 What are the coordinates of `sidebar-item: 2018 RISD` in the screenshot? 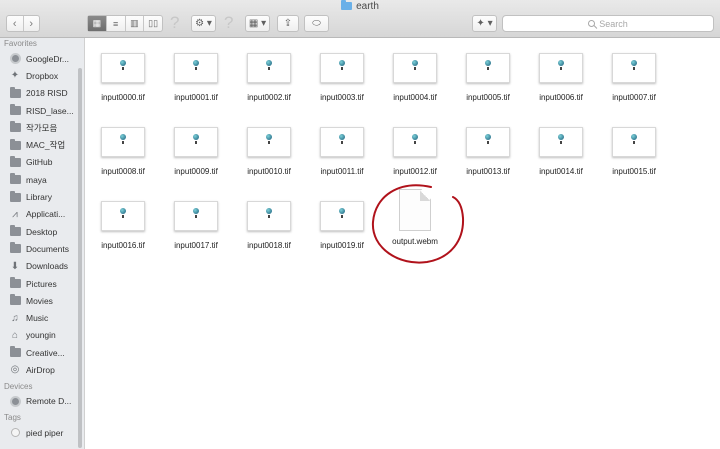 It's located at (42, 93).